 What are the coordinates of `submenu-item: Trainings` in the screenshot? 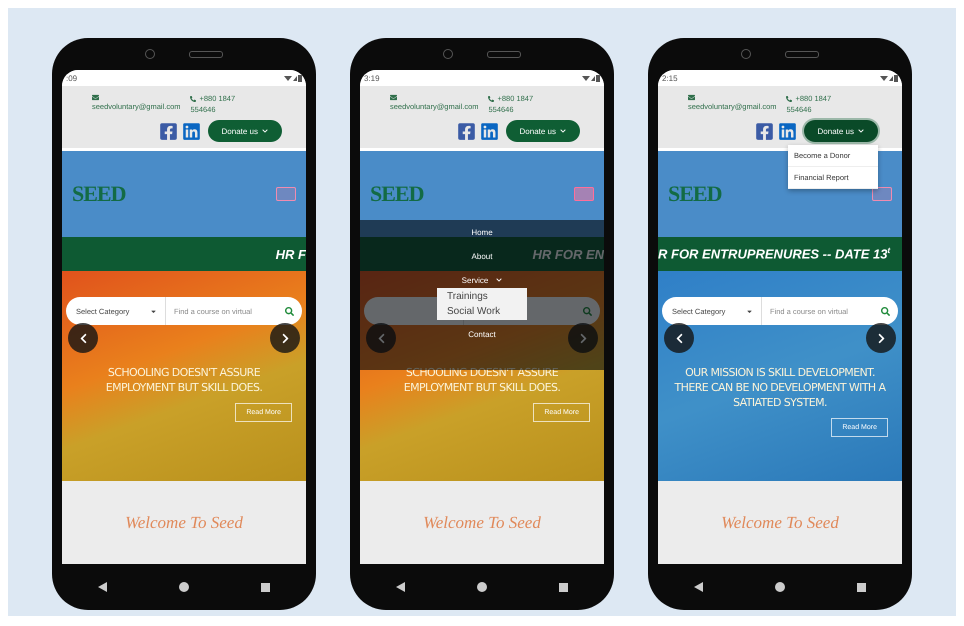 It's located at (482, 296).